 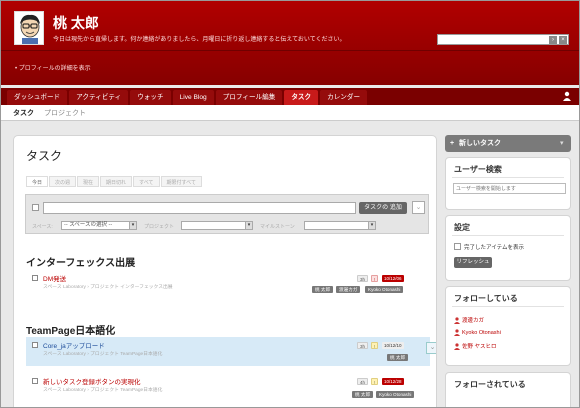 What do you see at coordinates (277, 227) in the screenshot?
I see `milestone-label: マイルストーン` at bounding box center [277, 227].